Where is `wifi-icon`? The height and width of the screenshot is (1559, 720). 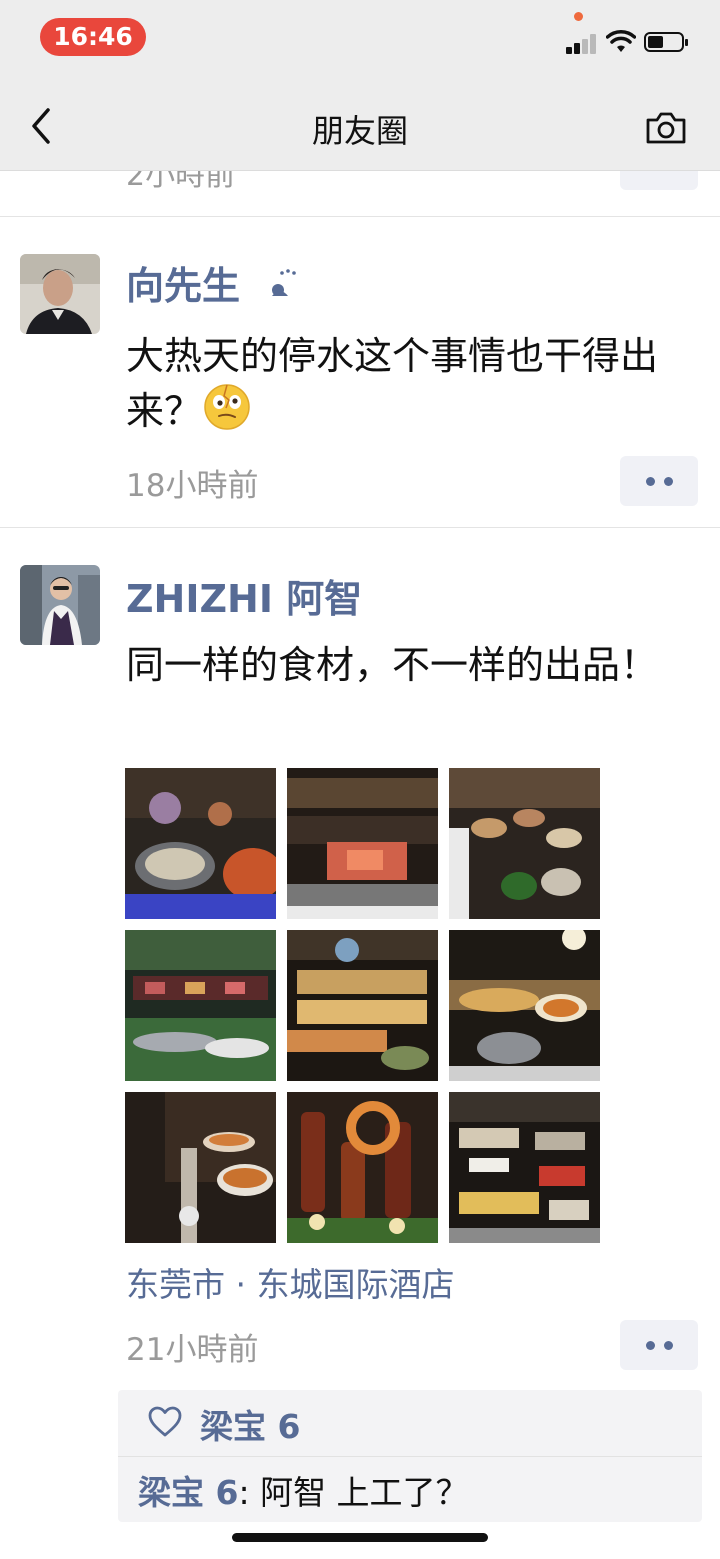 wifi-icon is located at coordinates (621, 41).